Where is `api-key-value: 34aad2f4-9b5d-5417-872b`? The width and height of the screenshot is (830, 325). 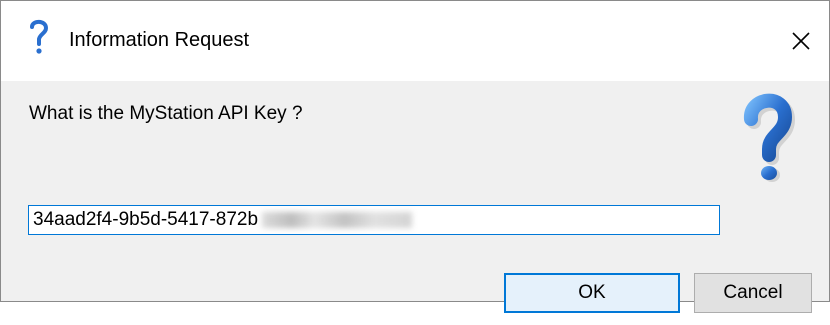
api-key-value: 34aad2f4-9b5d-5417-872b is located at coordinates (146, 219).